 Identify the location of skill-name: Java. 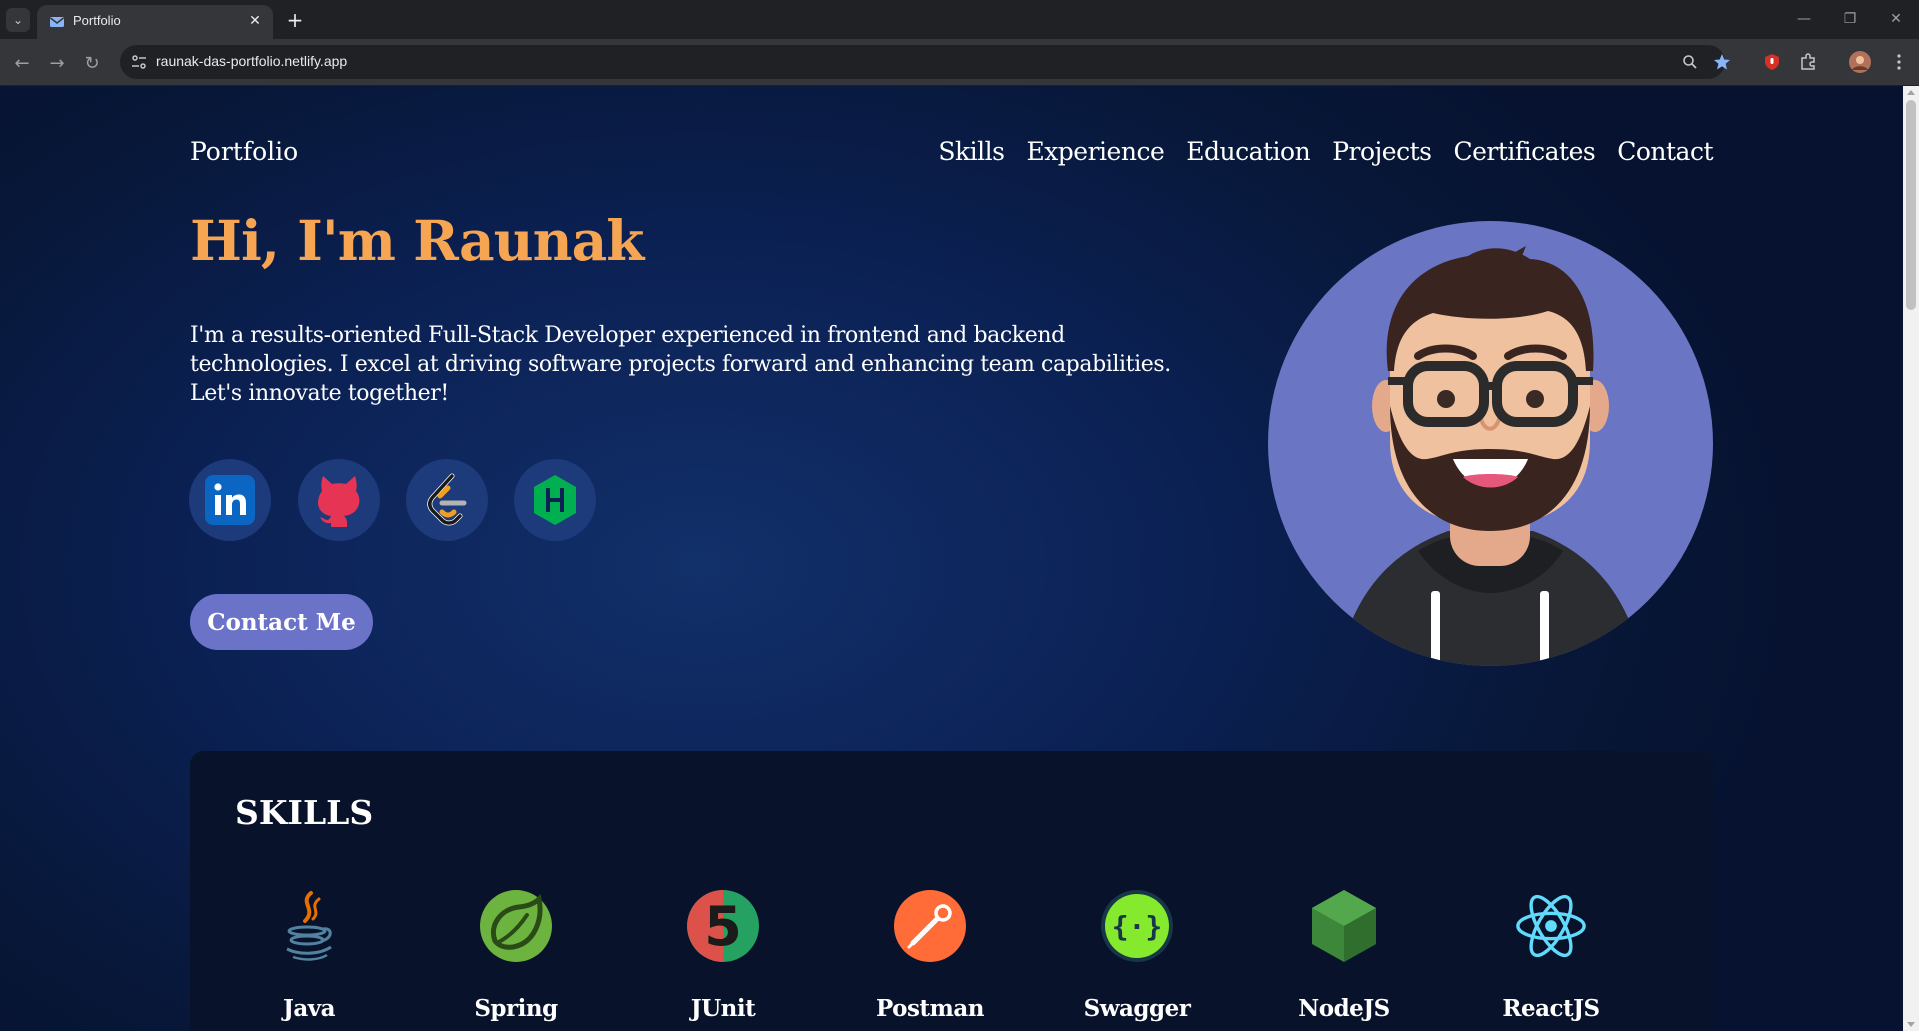
(309, 1008).